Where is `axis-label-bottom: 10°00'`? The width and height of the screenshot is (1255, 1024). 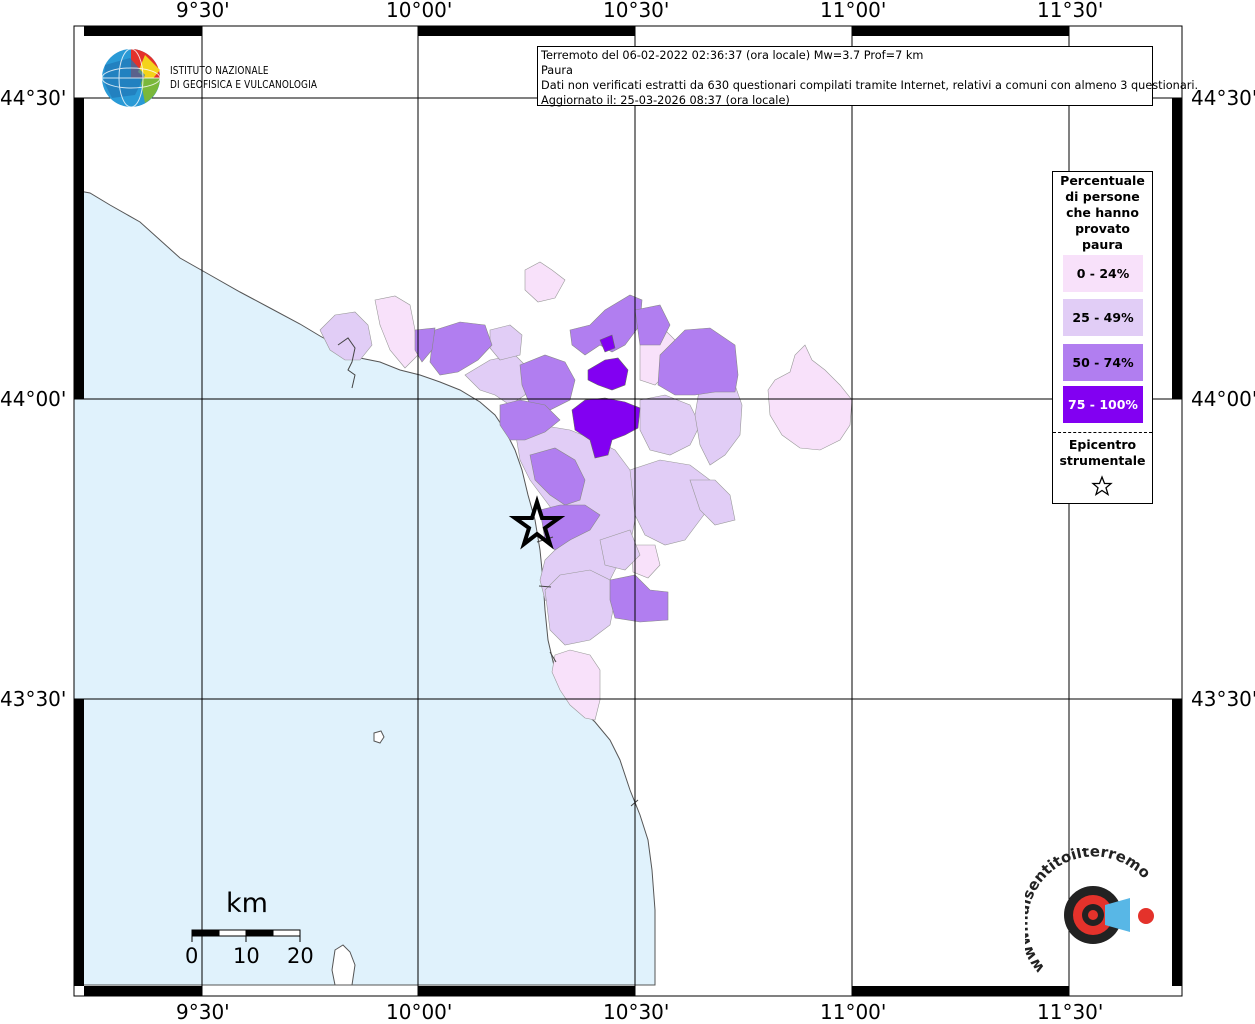
axis-label-bottom: 10°00' is located at coordinates (419, 1012).